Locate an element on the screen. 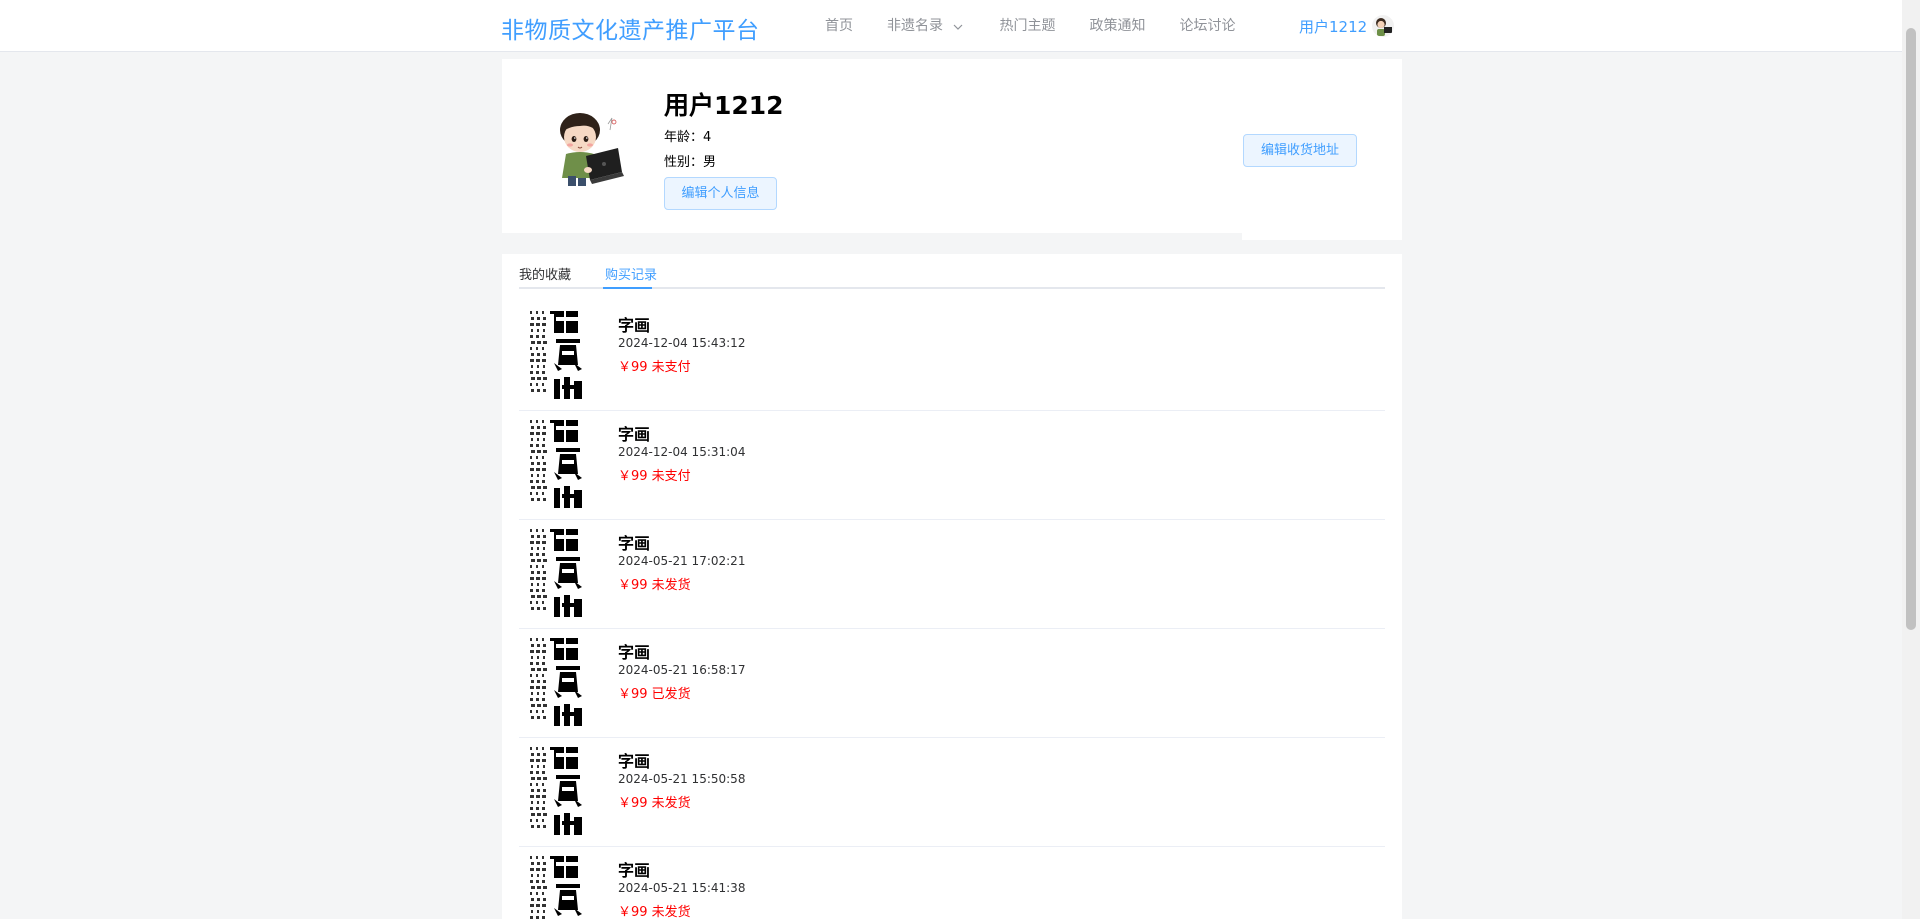  profile-card-gap is located at coordinates (872, 236).